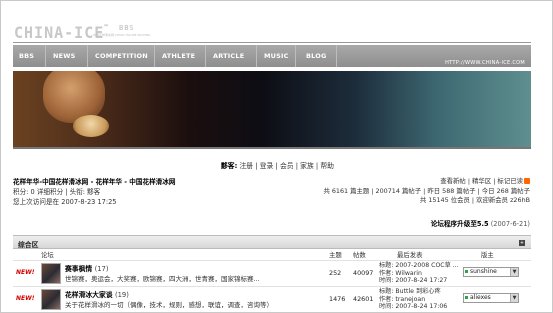 This screenshot has width=553, height=313. I want to click on col-last-post: 最后发表, so click(410, 255).